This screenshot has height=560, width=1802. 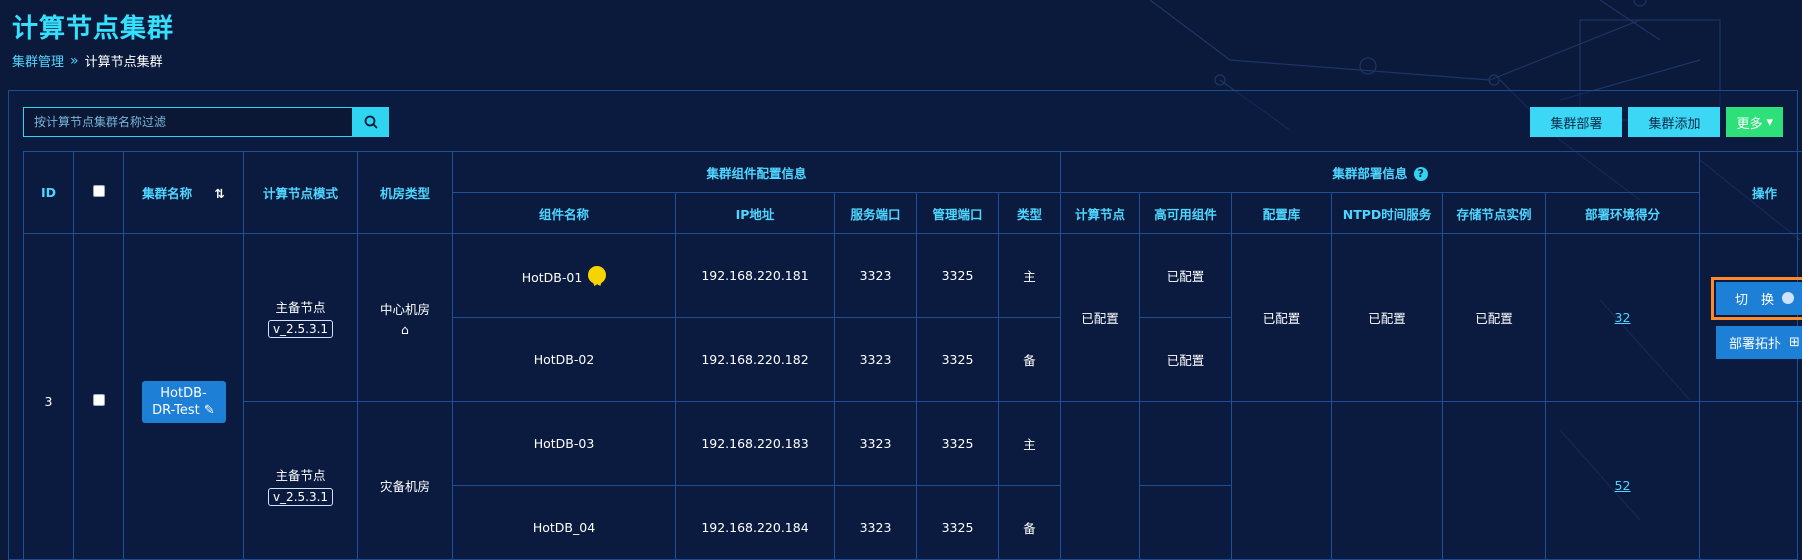 What do you see at coordinates (552, 277) in the screenshot?
I see `comp-name: HotDB-01` at bounding box center [552, 277].